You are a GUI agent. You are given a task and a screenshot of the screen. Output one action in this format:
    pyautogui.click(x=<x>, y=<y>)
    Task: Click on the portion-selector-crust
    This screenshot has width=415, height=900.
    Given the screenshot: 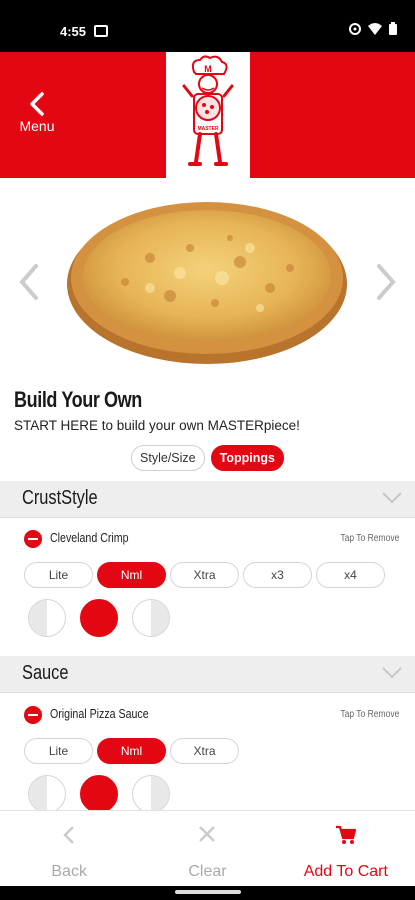 What is the action you would take?
    pyautogui.click(x=99, y=618)
    